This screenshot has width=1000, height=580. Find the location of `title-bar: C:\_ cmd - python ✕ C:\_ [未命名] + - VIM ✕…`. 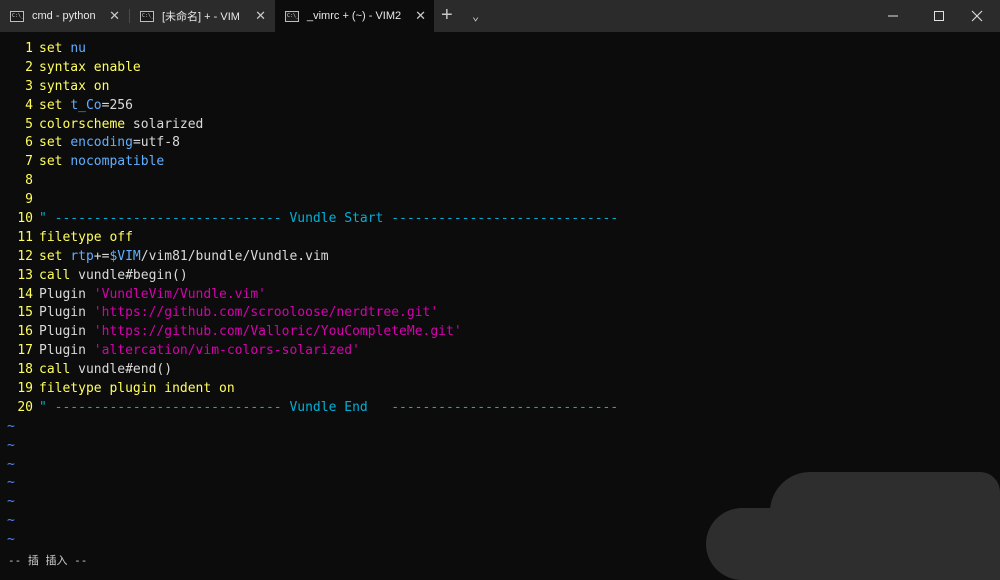

title-bar: C:\_ cmd - python ✕ C:\_ [未命名] + - VIM ✕… is located at coordinates (500, 16).